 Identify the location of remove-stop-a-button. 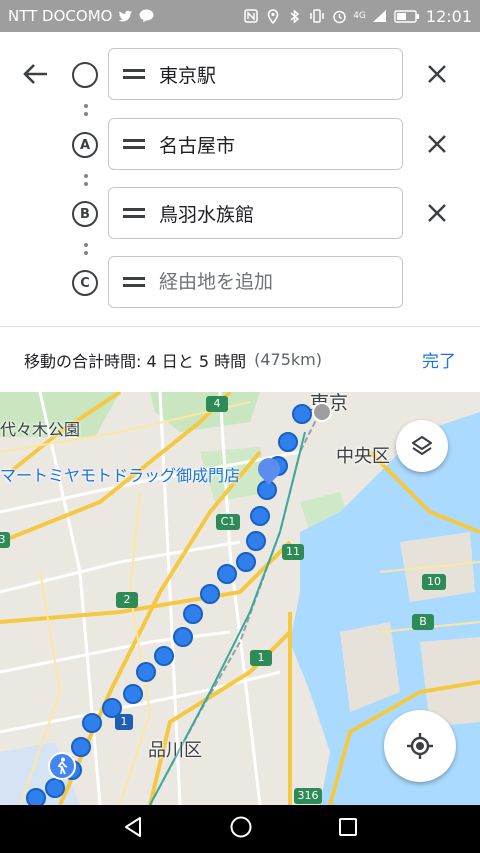
(437, 144).